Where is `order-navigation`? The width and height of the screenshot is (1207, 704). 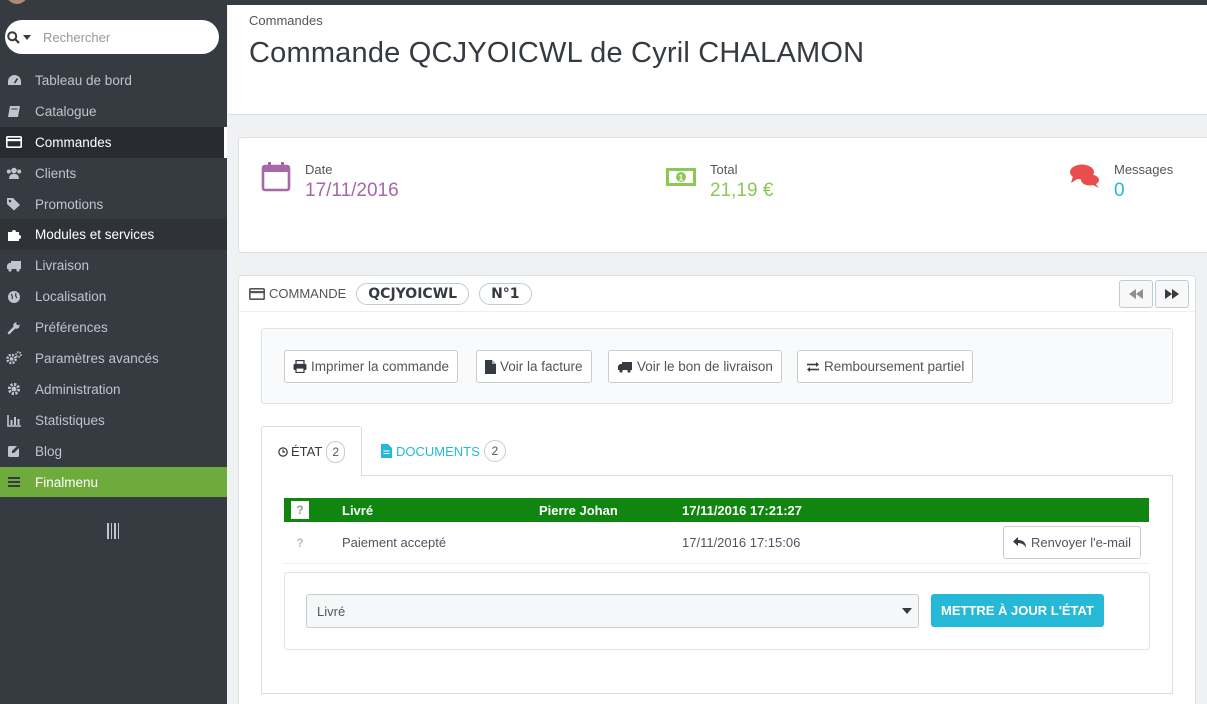 order-navigation is located at coordinates (1154, 294).